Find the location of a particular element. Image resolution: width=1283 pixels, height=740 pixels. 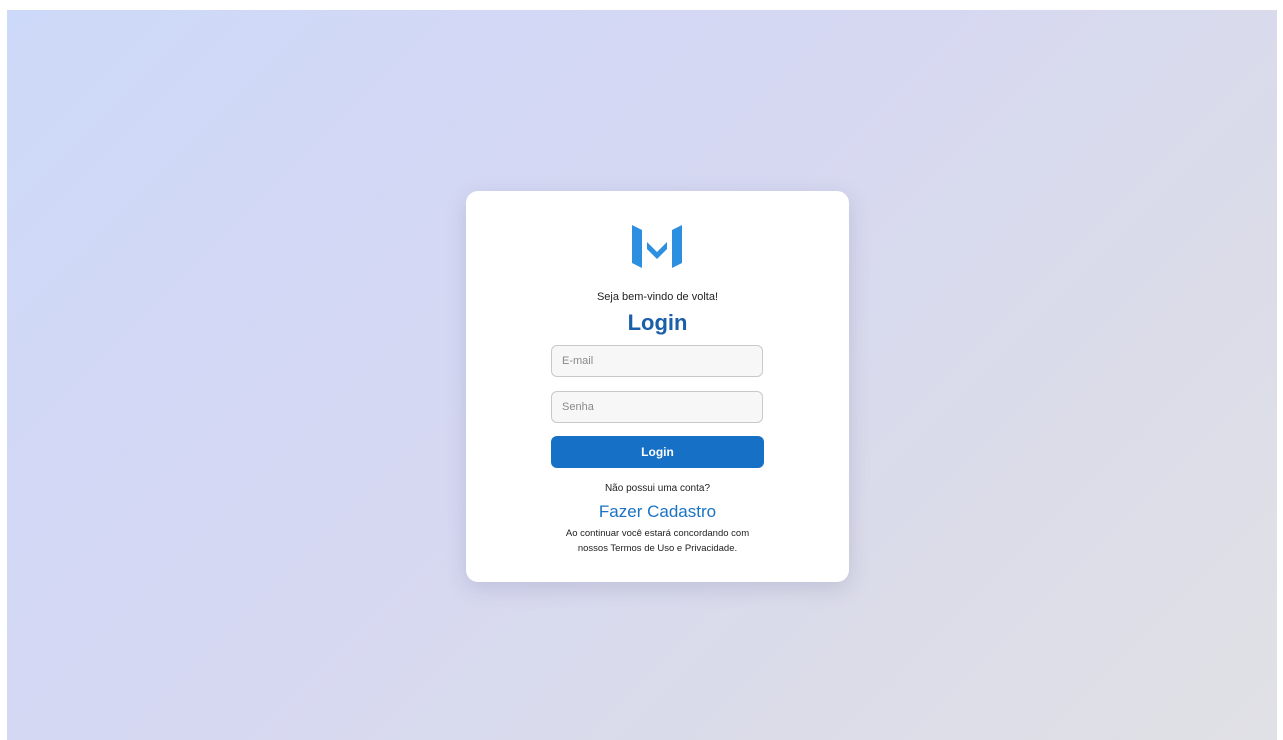

page-title: Login is located at coordinates (657, 322).